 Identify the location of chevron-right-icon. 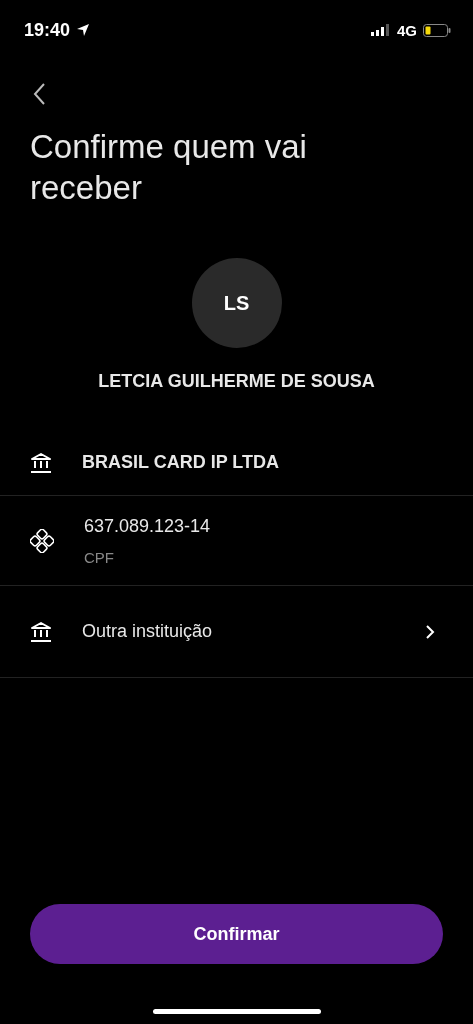
(430, 631).